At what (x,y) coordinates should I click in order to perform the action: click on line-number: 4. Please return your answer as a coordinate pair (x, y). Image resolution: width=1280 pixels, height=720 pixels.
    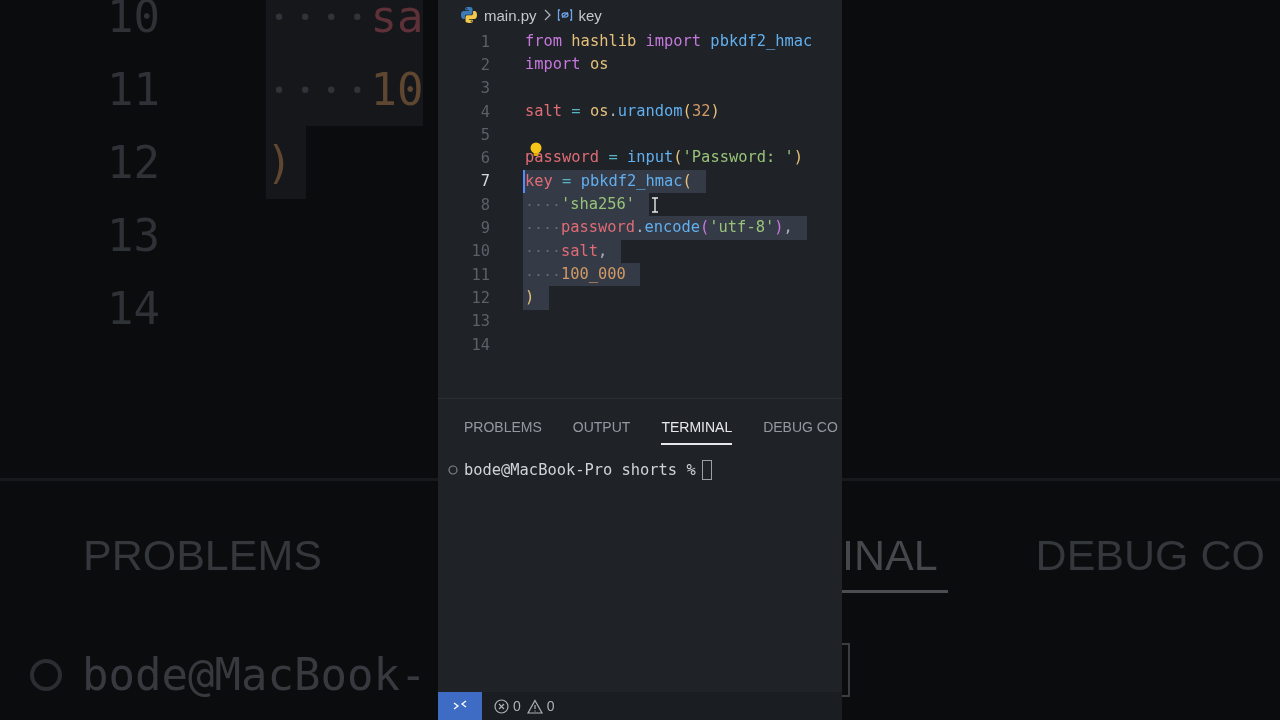
    Looking at the image, I should click on (484, 111).